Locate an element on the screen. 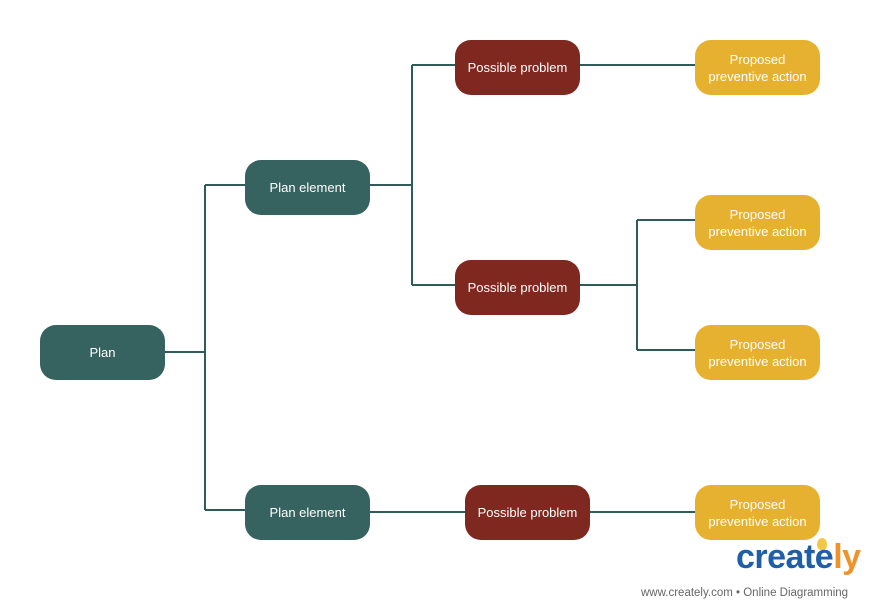 This screenshot has height=610, width=870. tagline: www.creately.com • Online Diagramming is located at coordinates (745, 593).